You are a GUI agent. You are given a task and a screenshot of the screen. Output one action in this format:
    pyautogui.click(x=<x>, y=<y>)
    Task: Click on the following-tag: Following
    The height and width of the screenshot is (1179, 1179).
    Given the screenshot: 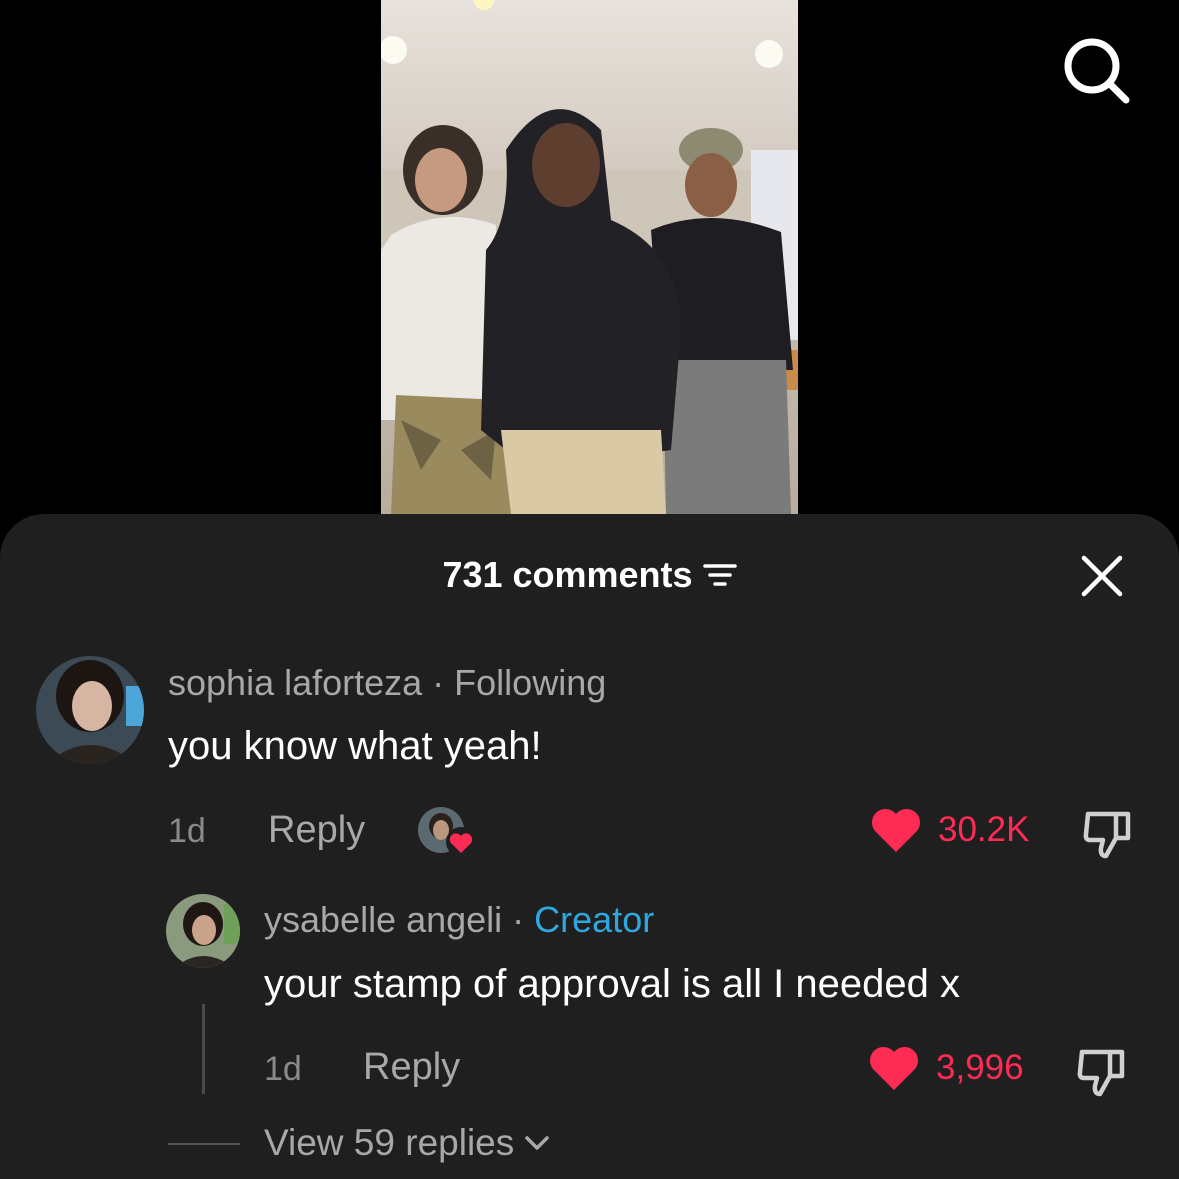 What is the action you would take?
    pyautogui.click(x=530, y=682)
    